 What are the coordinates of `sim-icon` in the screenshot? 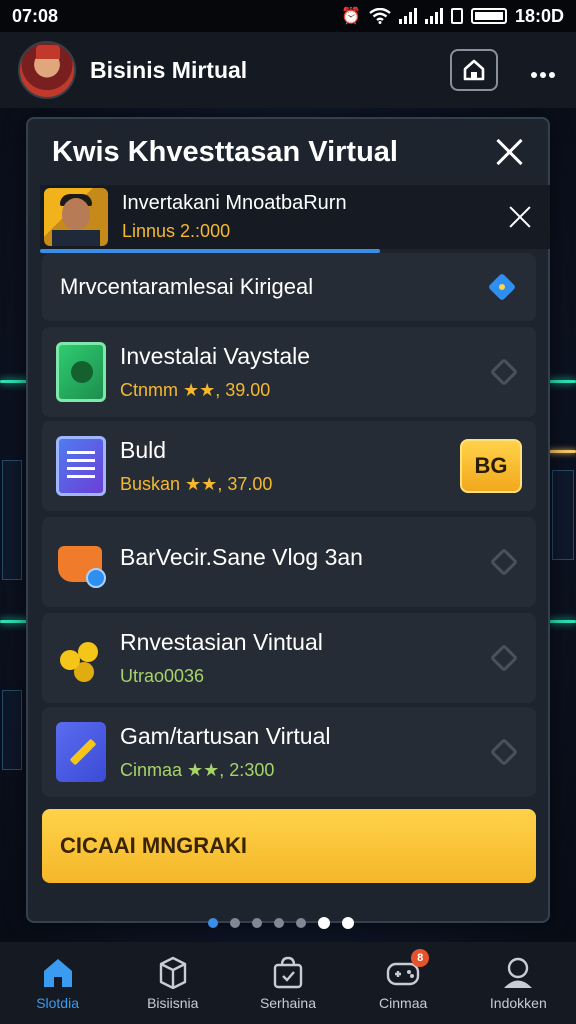 It's located at (456, 16).